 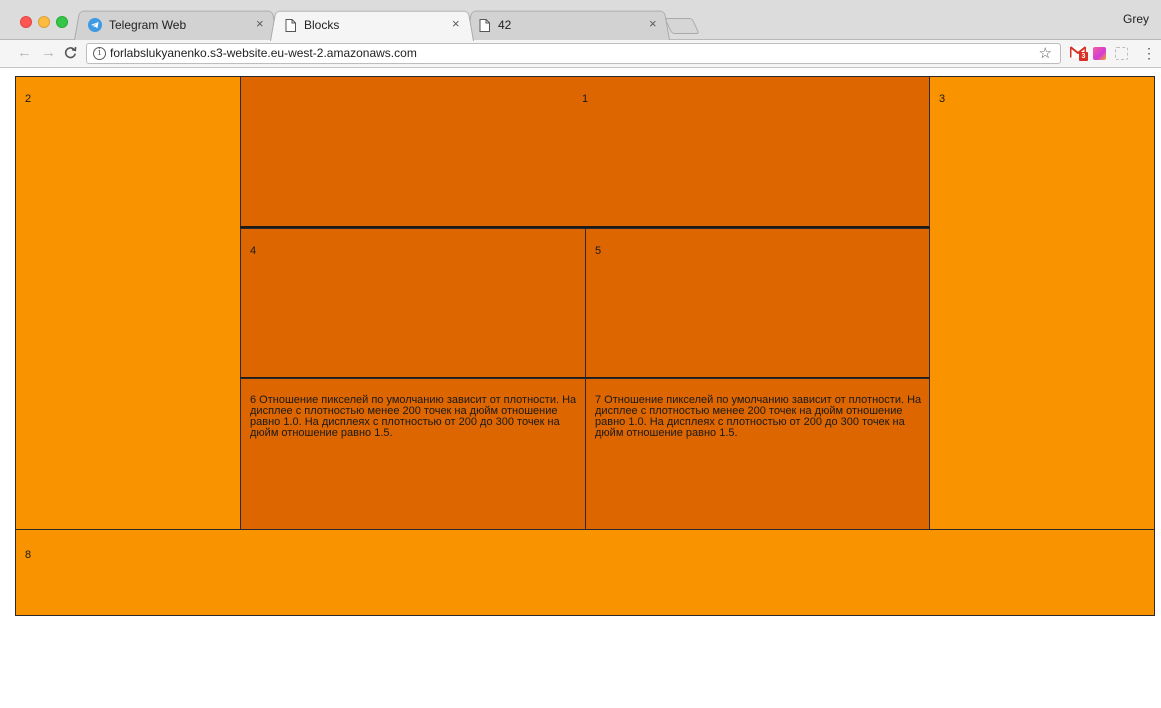 What do you see at coordinates (1042, 303) in the screenshot?
I see `block-3: 3` at bounding box center [1042, 303].